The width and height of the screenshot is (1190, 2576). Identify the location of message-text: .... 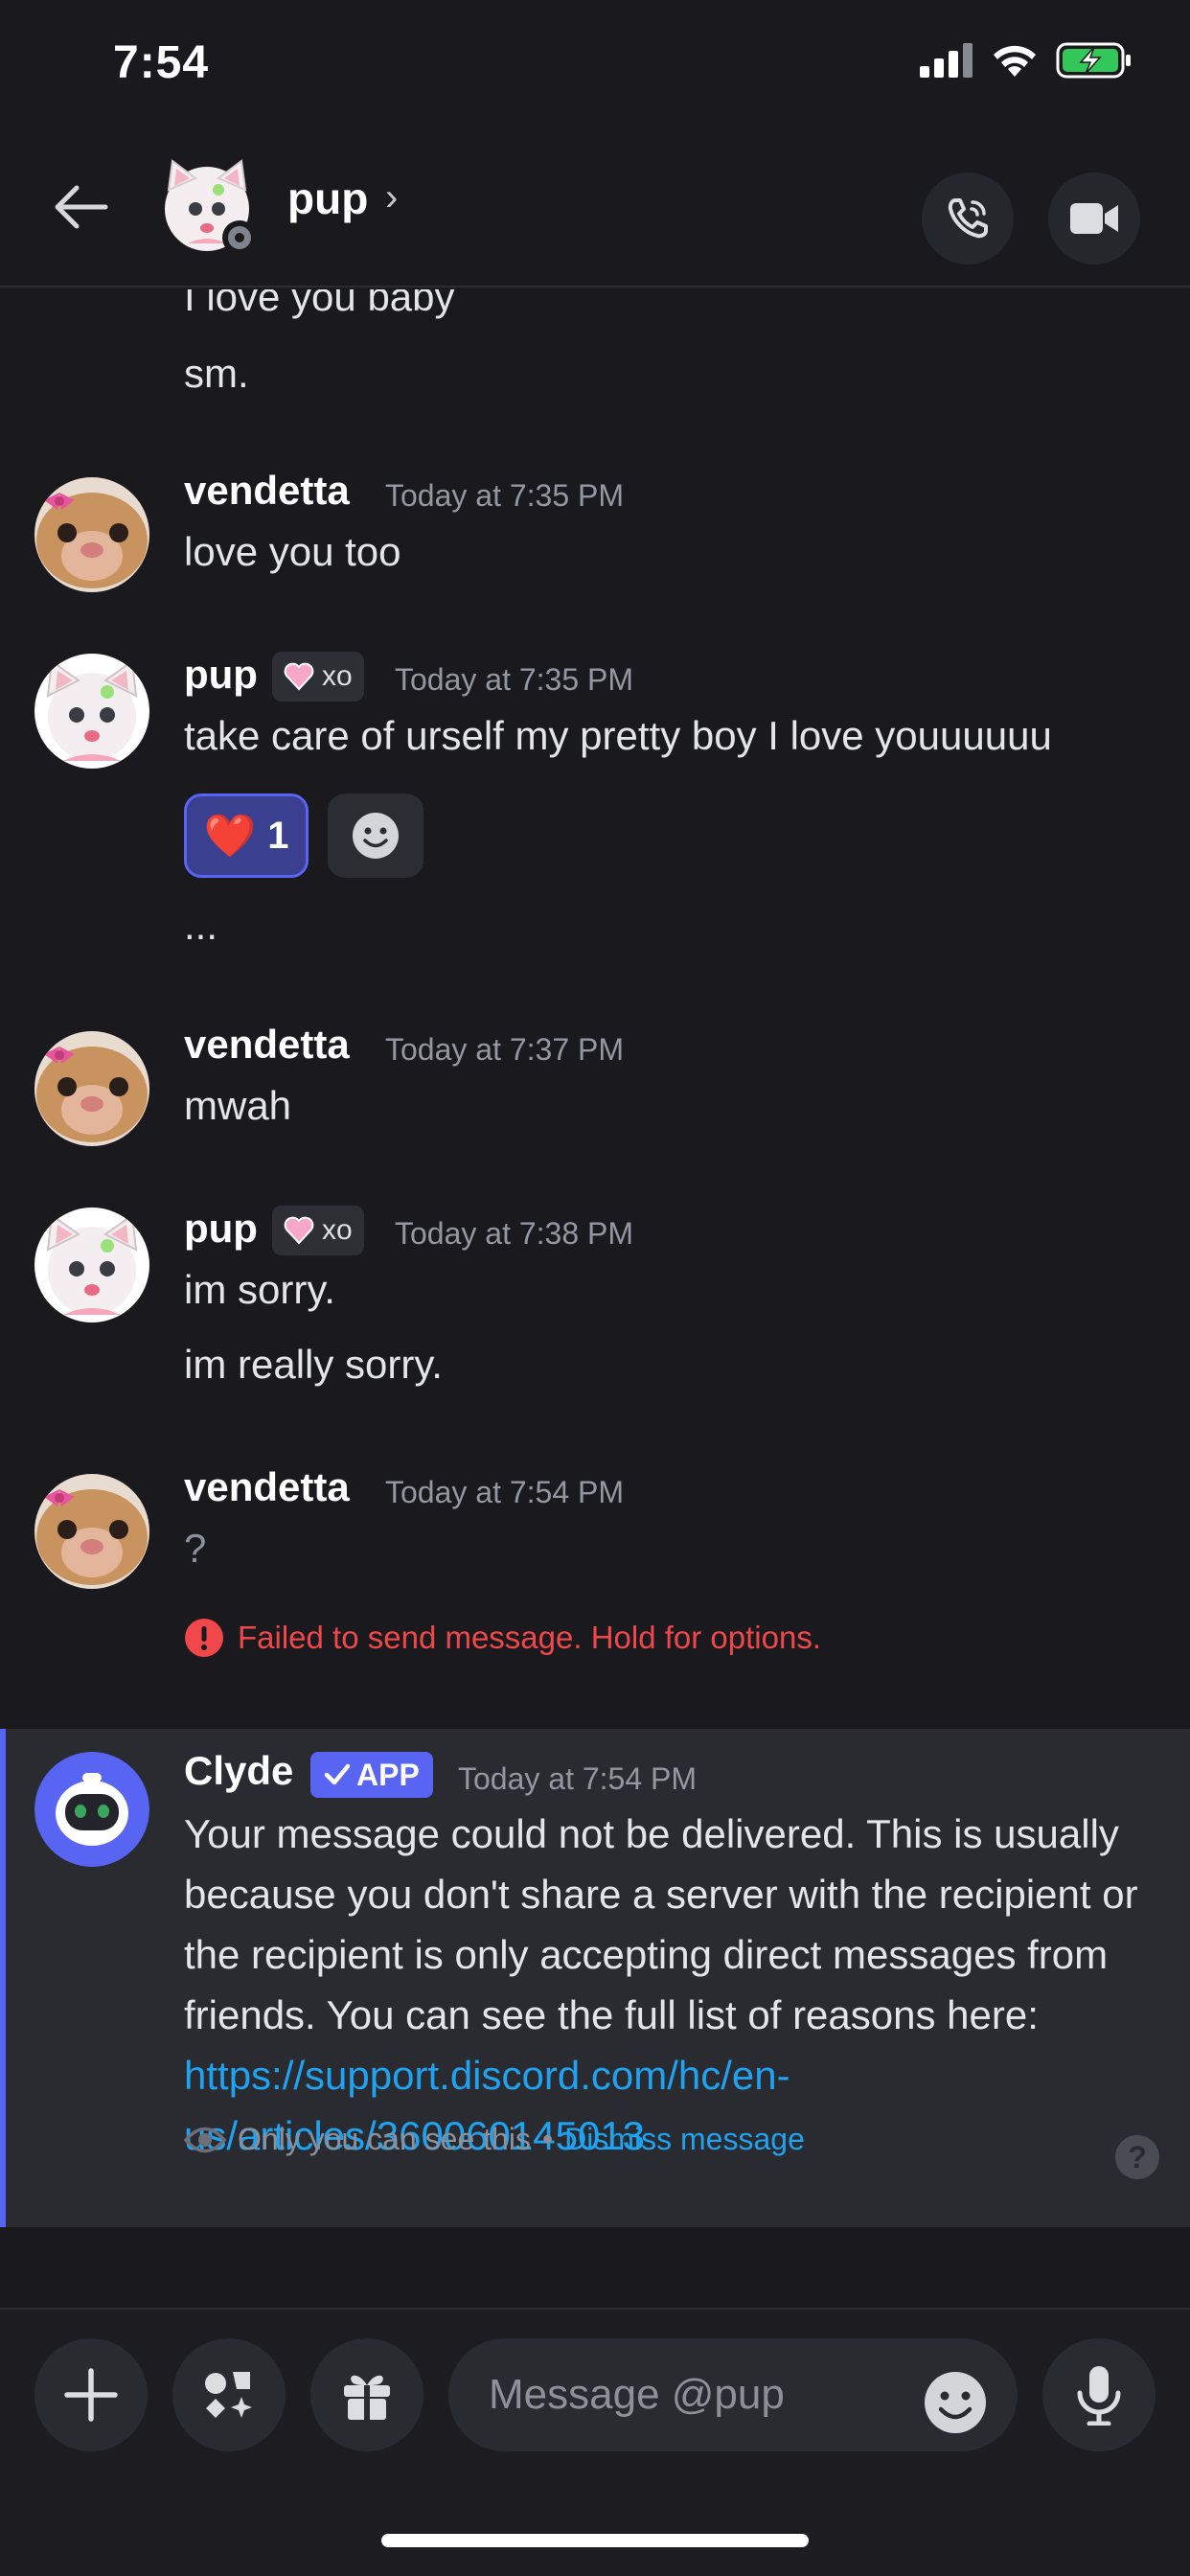
(201, 925).